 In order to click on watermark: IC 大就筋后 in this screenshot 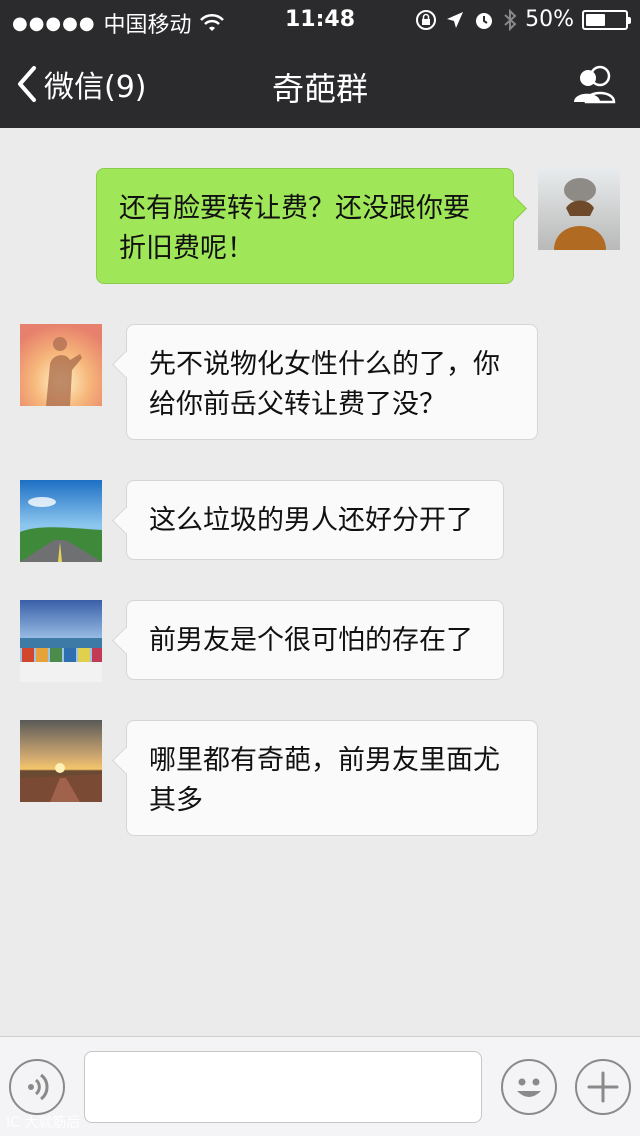, I will do `click(43, 1123)`.